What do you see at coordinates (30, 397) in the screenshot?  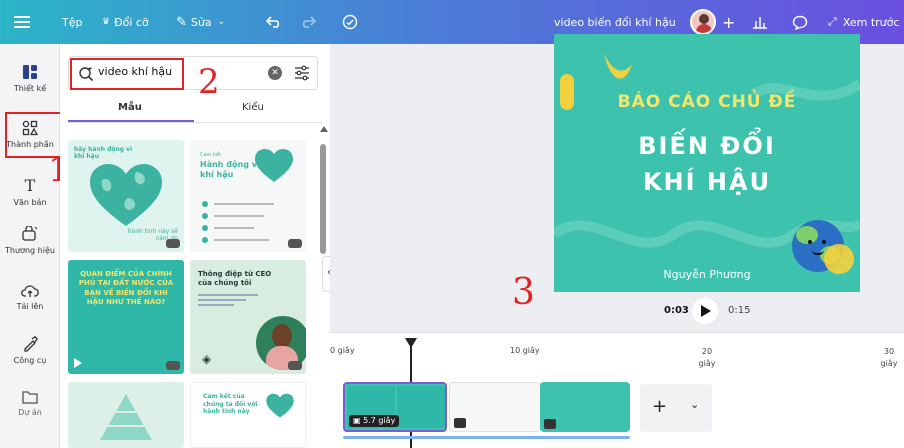 I see `folder-icon` at bounding box center [30, 397].